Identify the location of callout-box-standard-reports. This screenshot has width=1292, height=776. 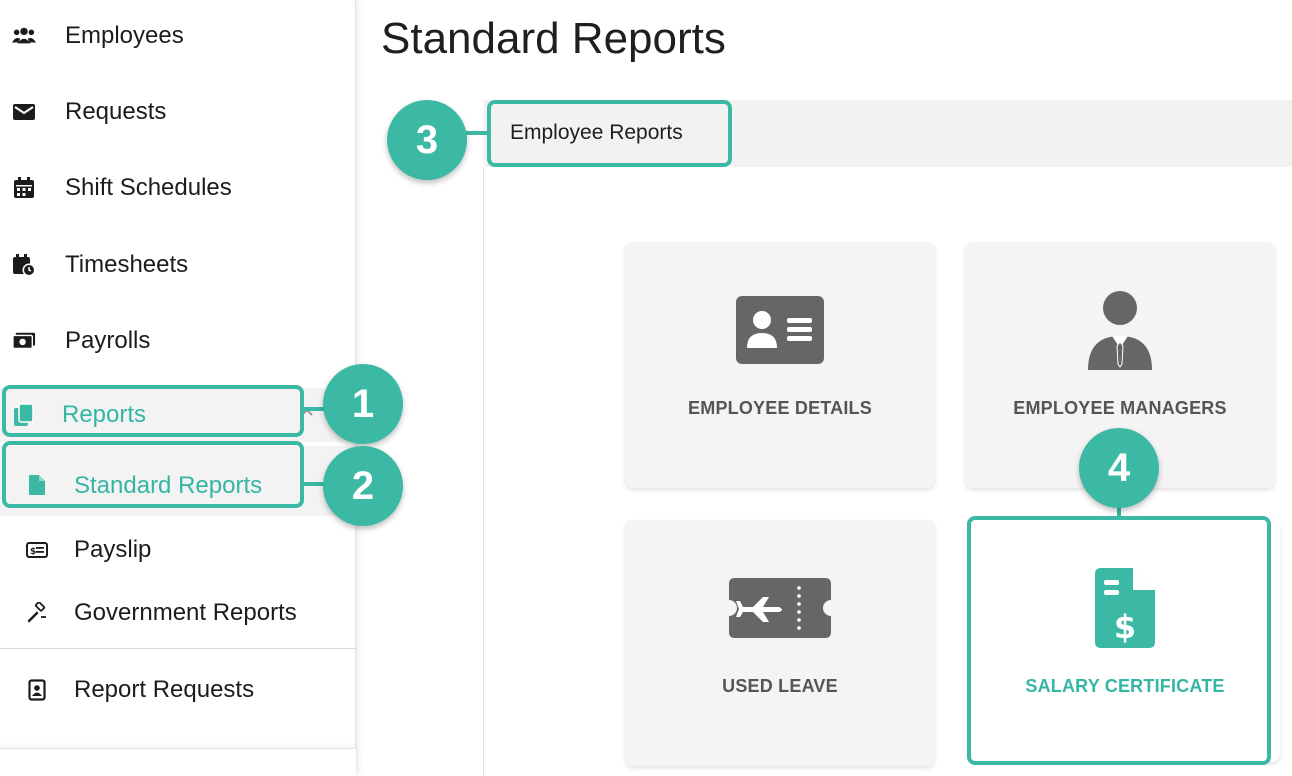
(153, 474).